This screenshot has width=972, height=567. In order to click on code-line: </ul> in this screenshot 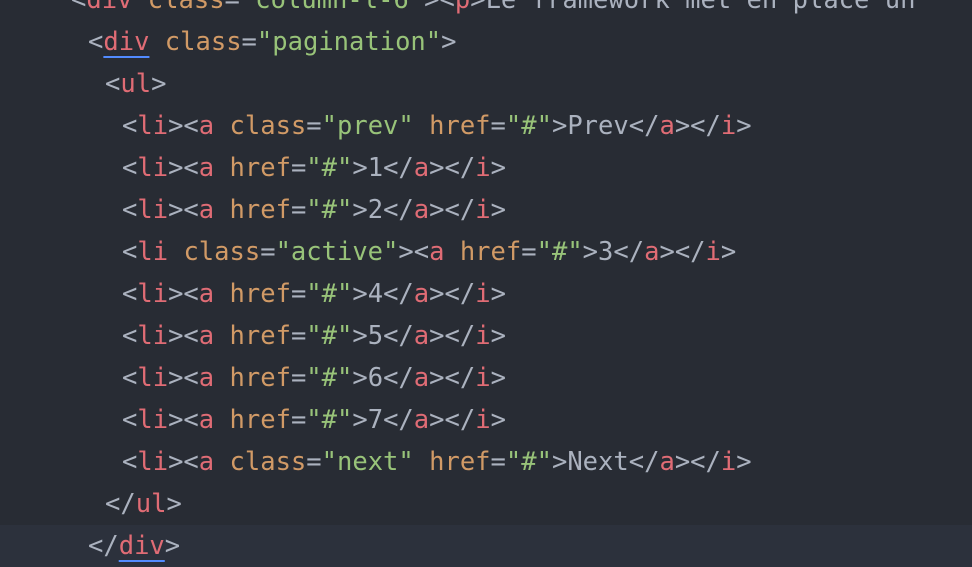, I will do `click(486, 504)`.